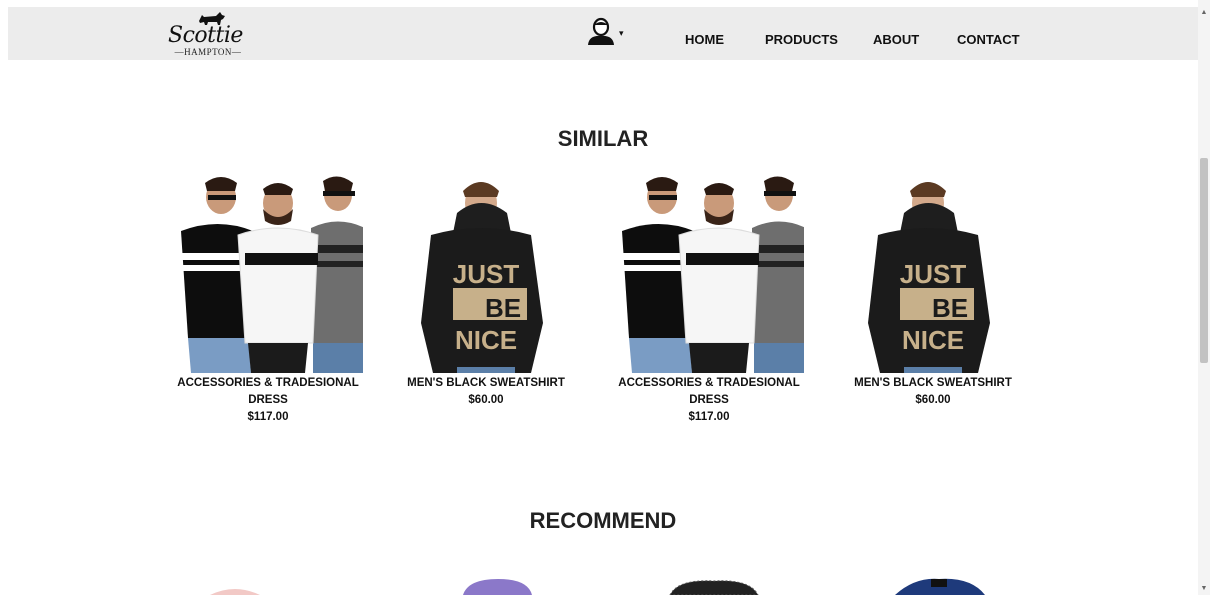  What do you see at coordinates (988, 39) in the screenshot?
I see `nav-contact: CONTACT` at bounding box center [988, 39].